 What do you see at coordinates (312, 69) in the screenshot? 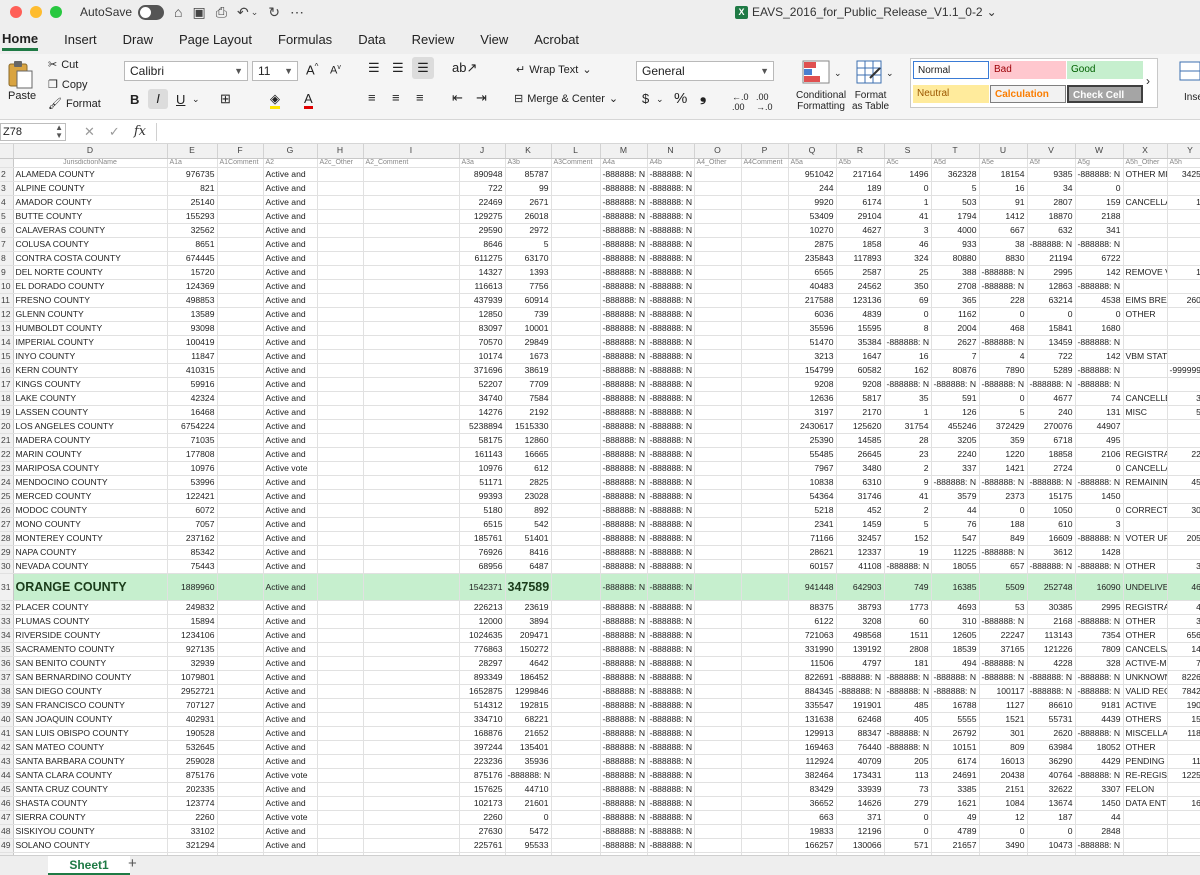
I see `grow-font-button: A^` at bounding box center [312, 69].